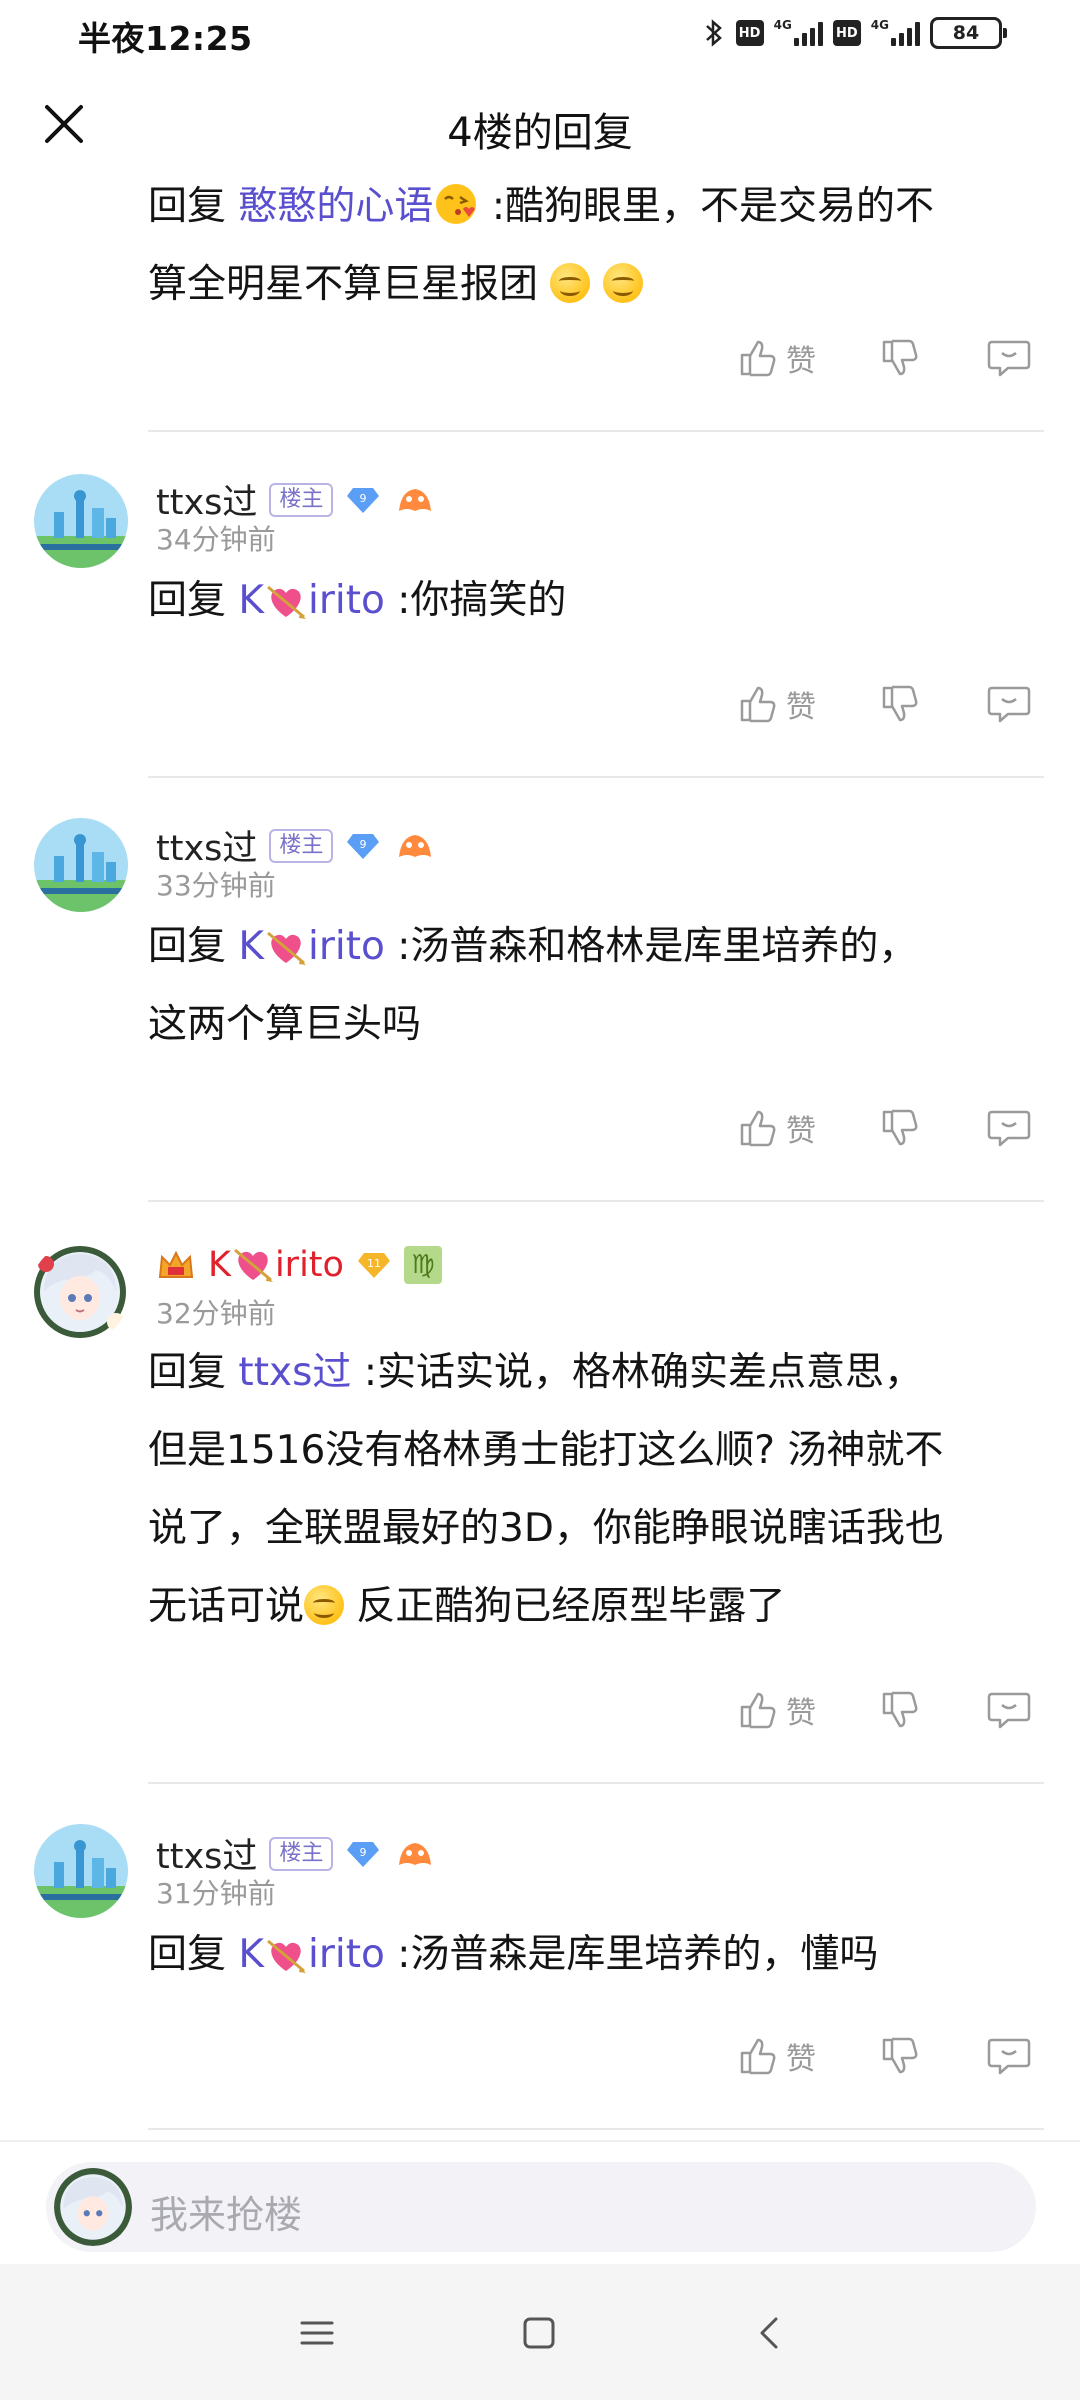  I want to click on home-square-icon, so click(539, 2333).